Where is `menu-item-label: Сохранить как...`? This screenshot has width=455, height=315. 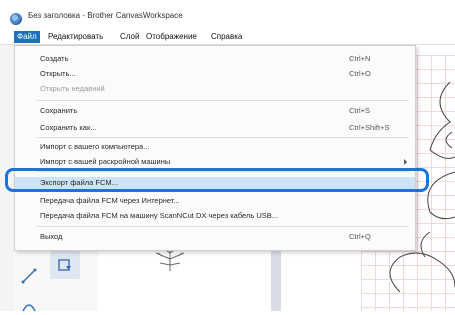 menu-item-label: Сохранить как... is located at coordinates (68, 127).